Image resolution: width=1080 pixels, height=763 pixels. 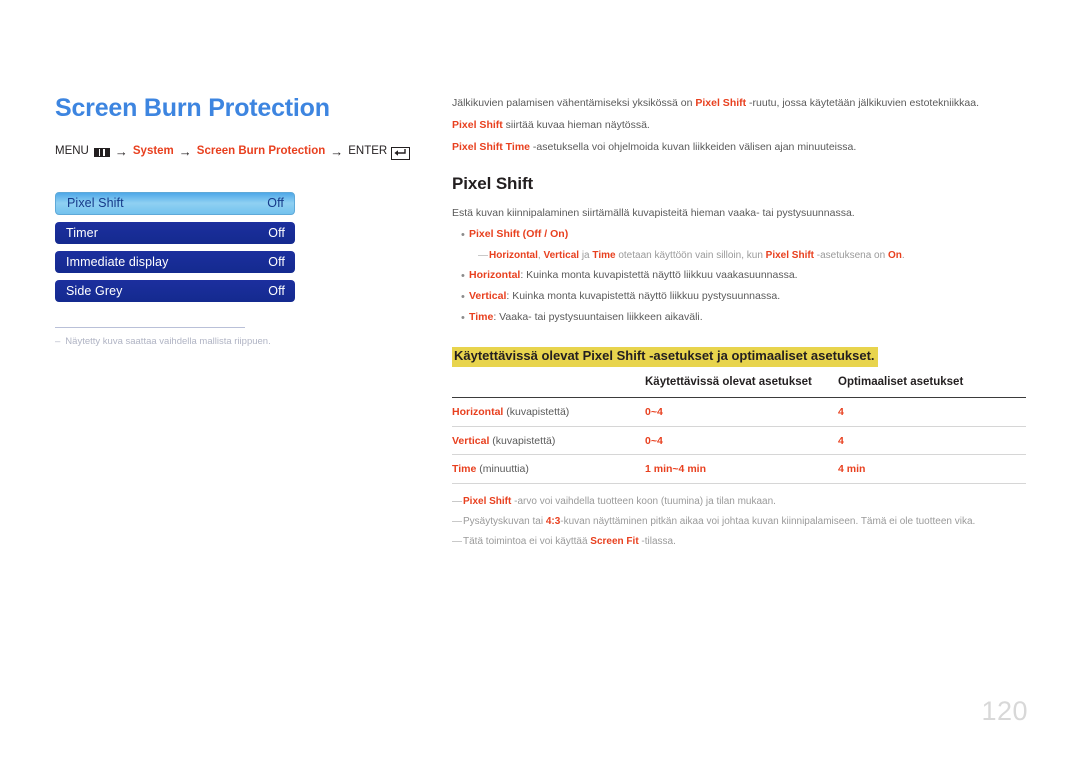 What do you see at coordinates (95, 203) in the screenshot?
I see `osd-label: Pixel Shift` at bounding box center [95, 203].